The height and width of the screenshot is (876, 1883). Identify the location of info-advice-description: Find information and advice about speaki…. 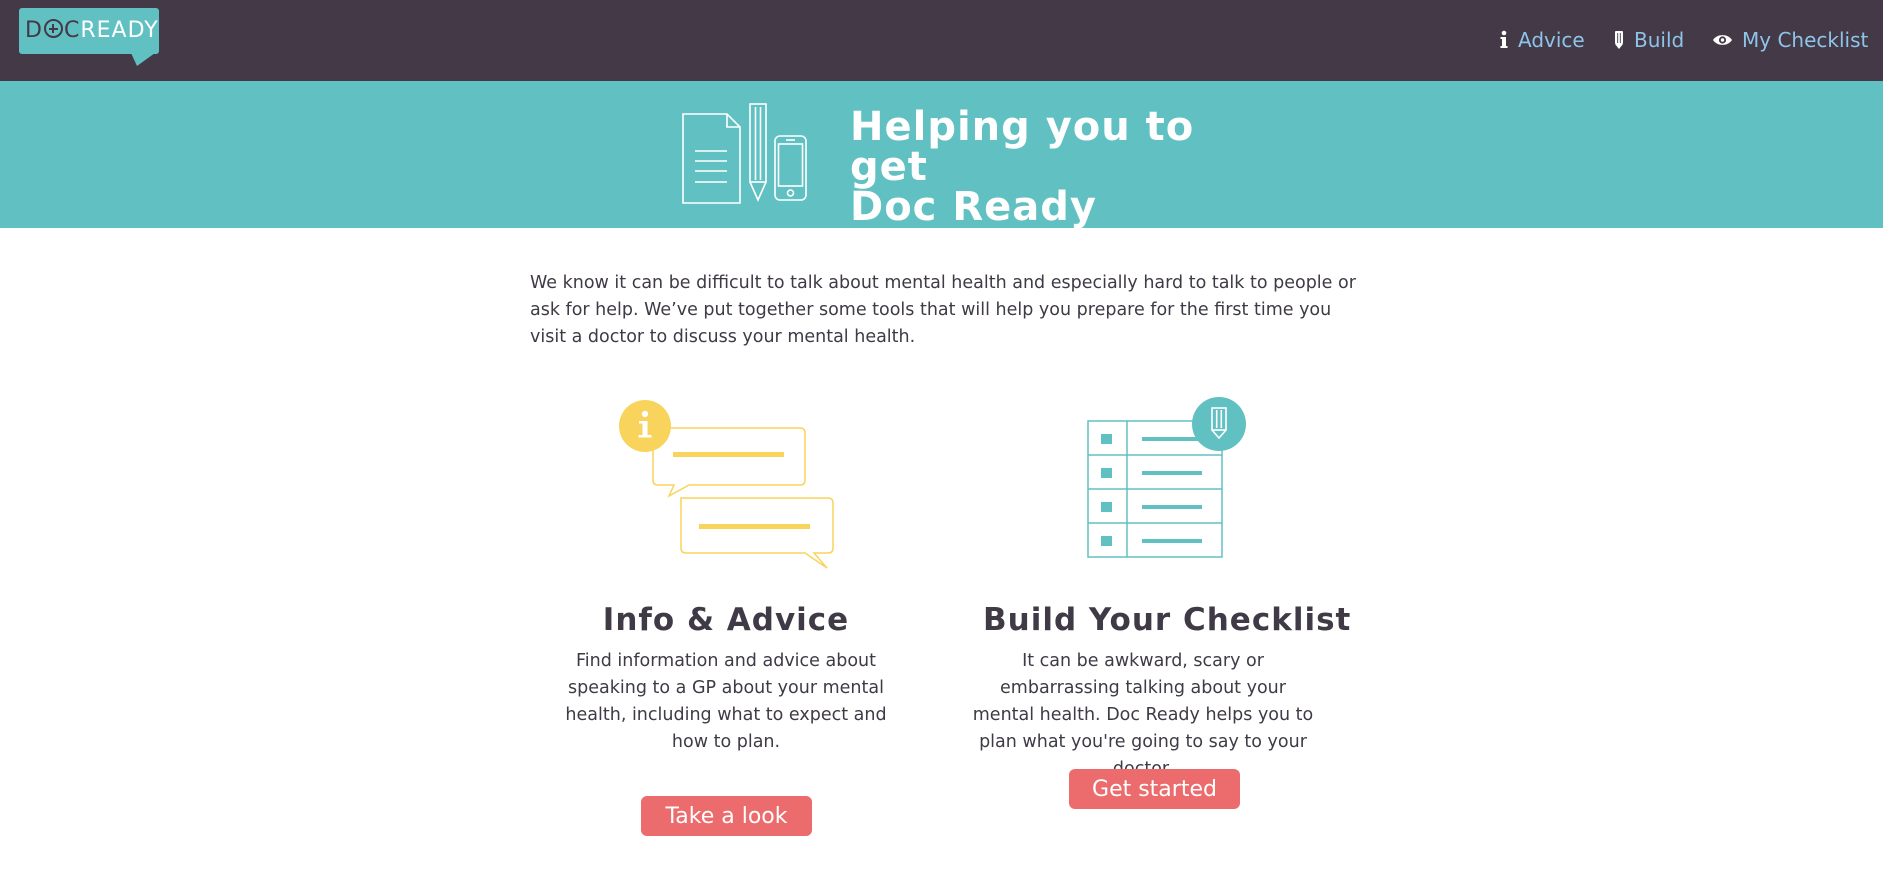
(726, 701).